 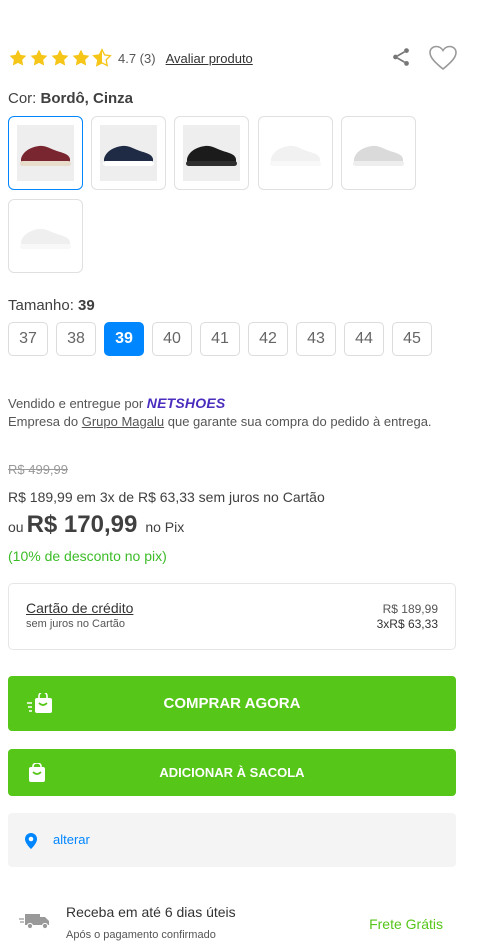 I want to click on add-to-bag-button: ADICIONAR À SACOLA, so click(x=232, y=772).